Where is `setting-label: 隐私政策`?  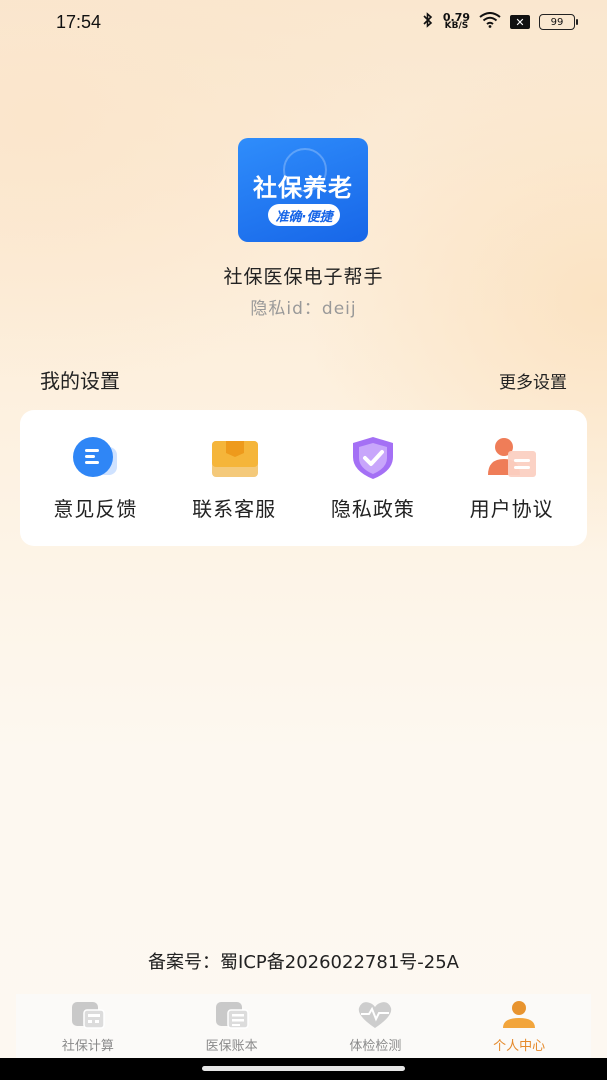 setting-label: 隐私政策 is located at coordinates (372, 508).